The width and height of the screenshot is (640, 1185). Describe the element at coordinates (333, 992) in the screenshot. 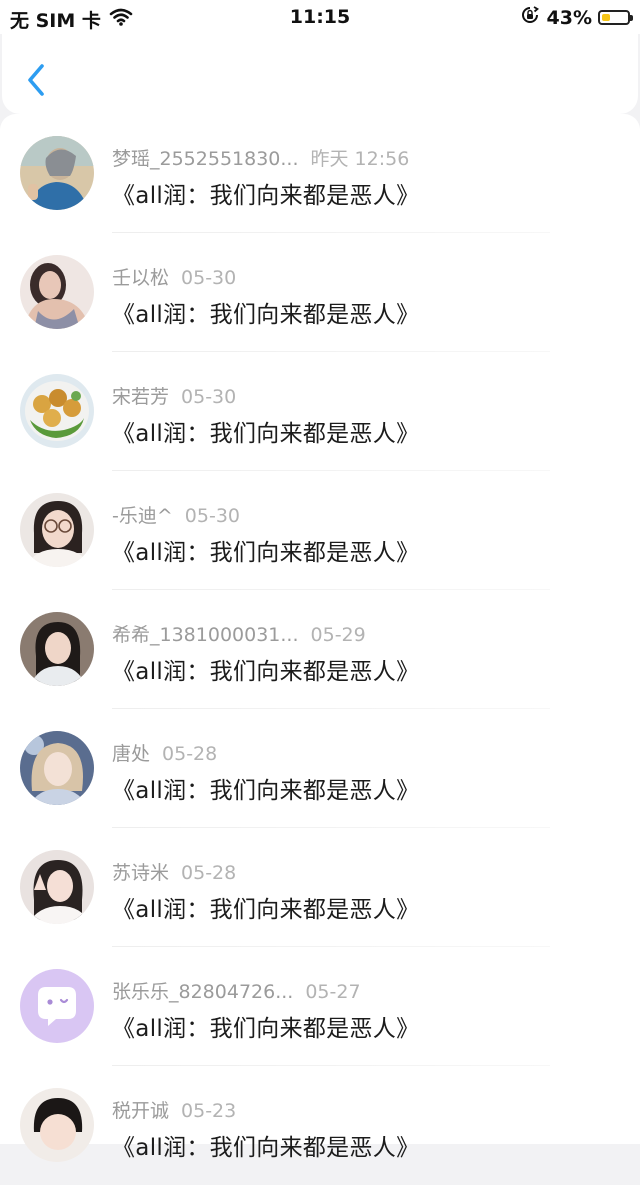

I see `message-time: 05-27` at that location.